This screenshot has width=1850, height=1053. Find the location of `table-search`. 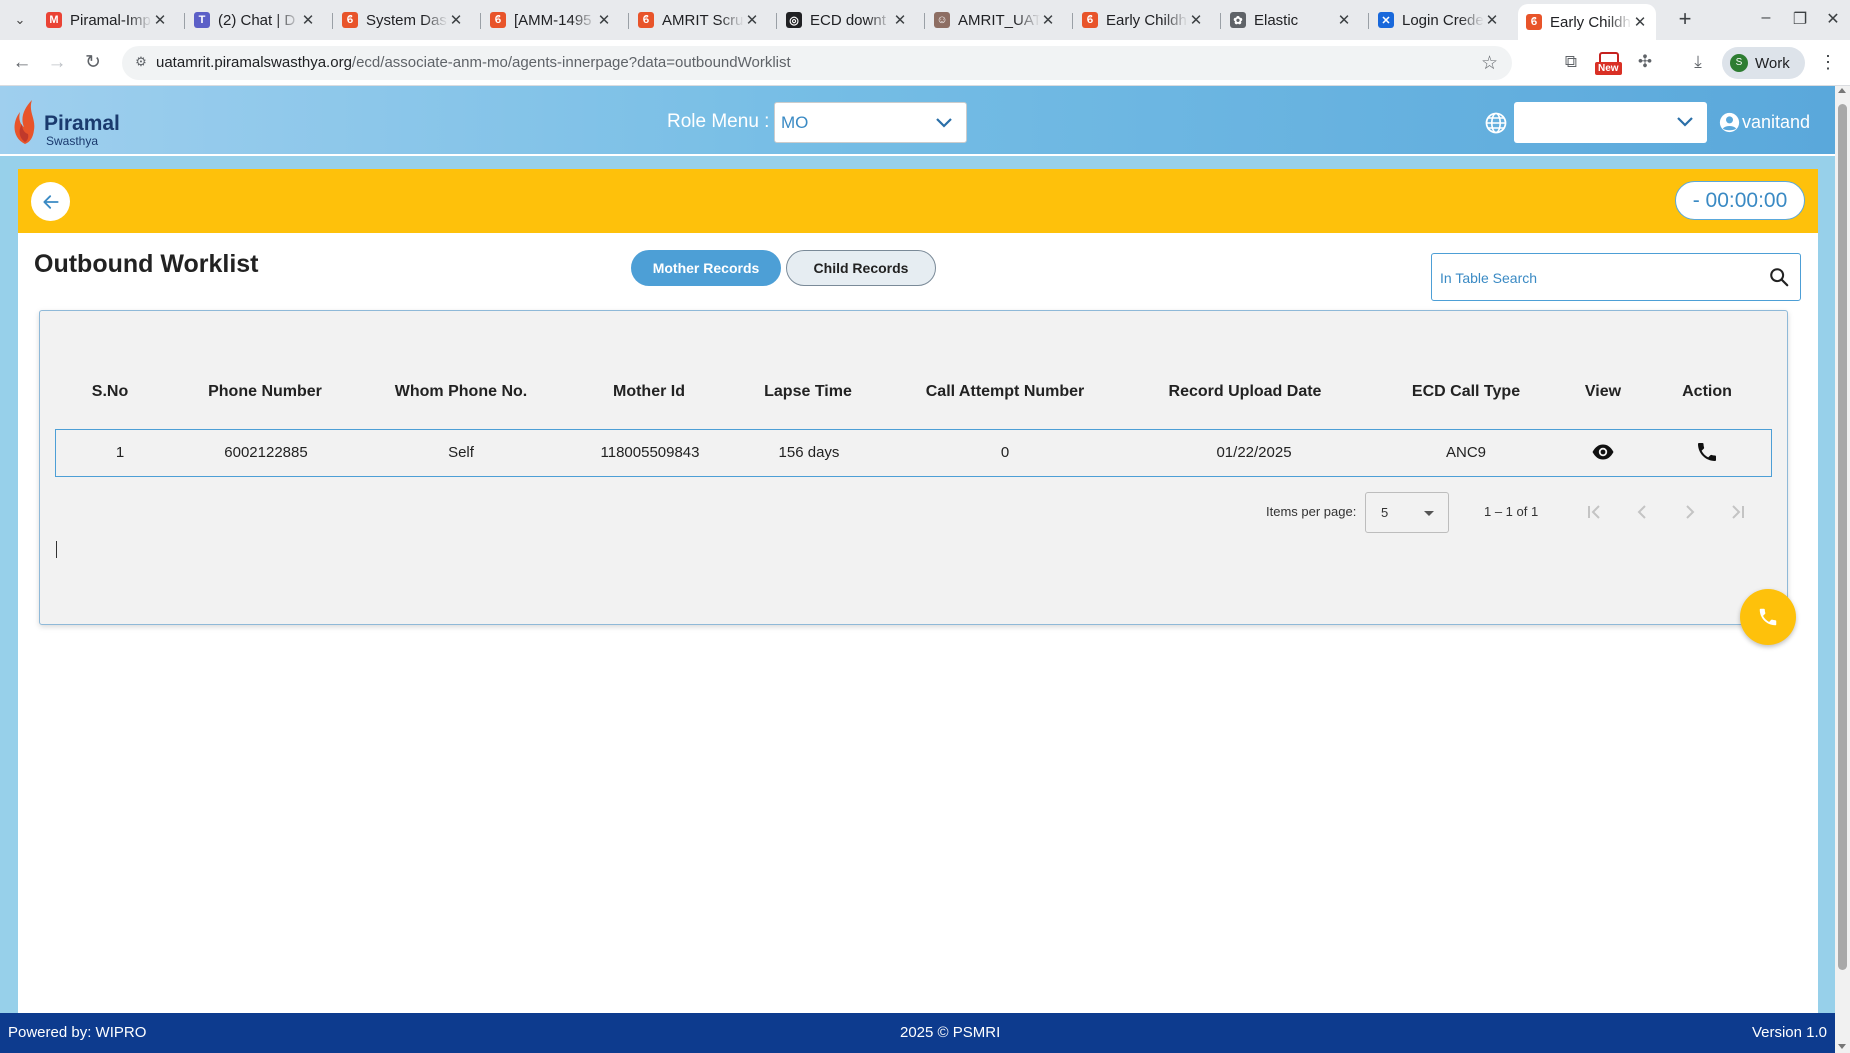

table-search is located at coordinates (1616, 277).